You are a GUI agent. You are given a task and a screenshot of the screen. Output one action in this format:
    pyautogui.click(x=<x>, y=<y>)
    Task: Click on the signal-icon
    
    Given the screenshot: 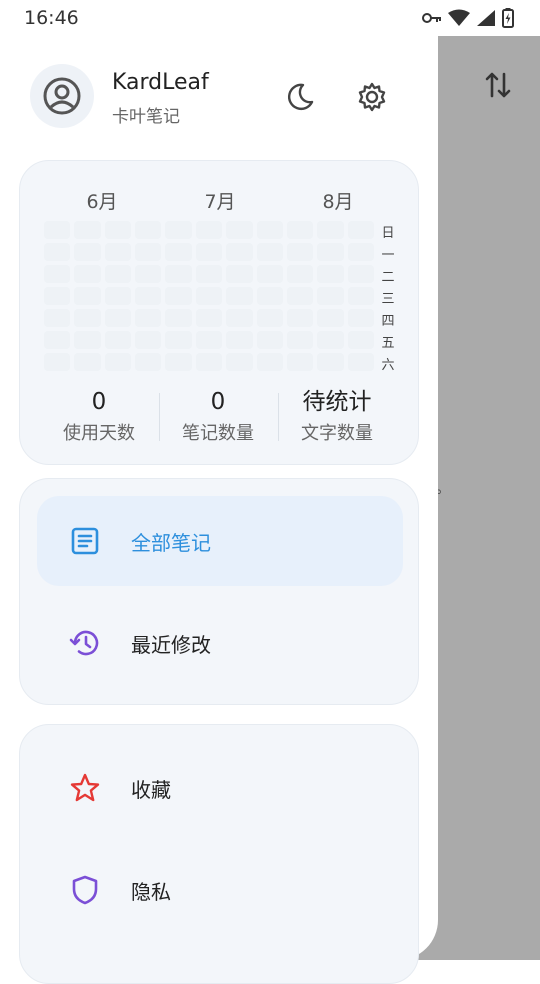 What is the action you would take?
    pyautogui.click(x=486, y=18)
    